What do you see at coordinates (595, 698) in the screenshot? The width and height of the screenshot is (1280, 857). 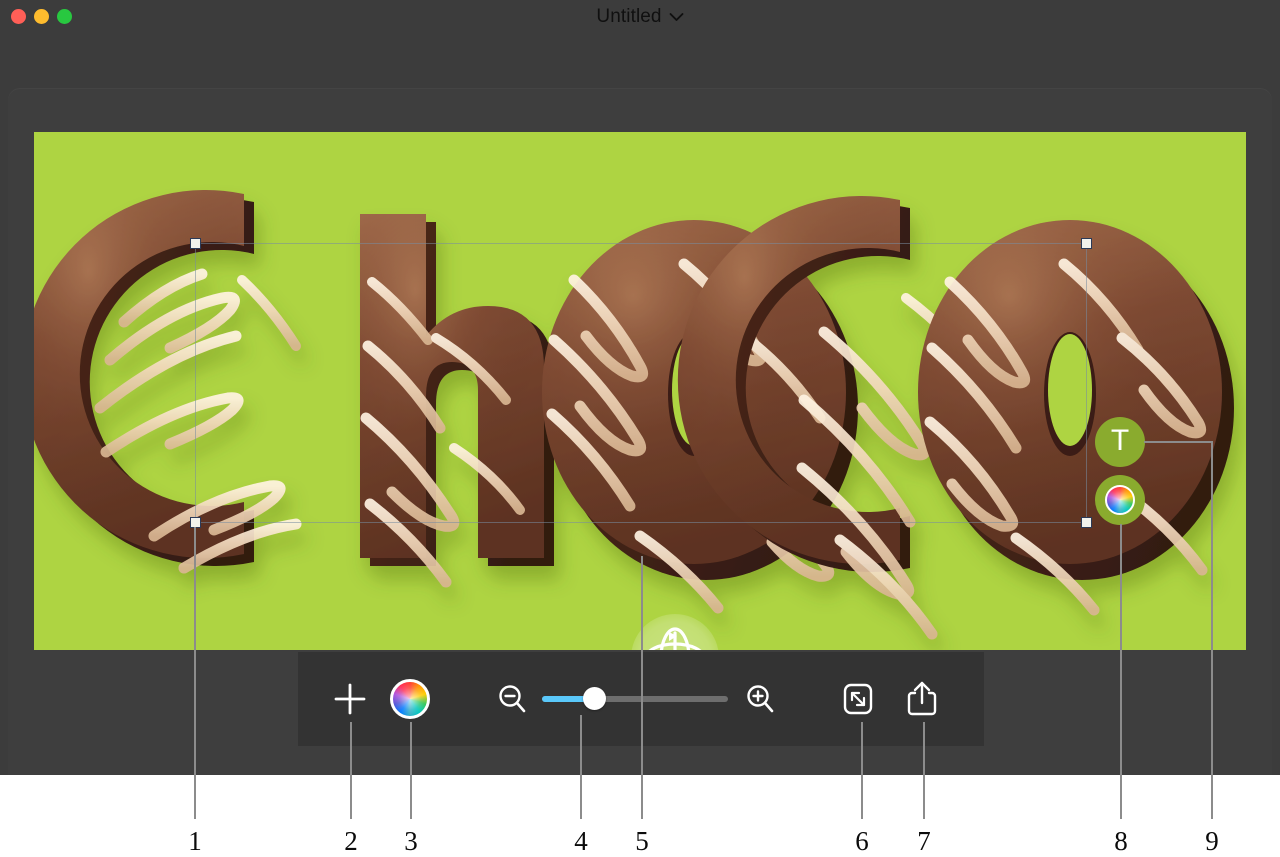 I see `zoom-slider-knob` at bounding box center [595, 698].